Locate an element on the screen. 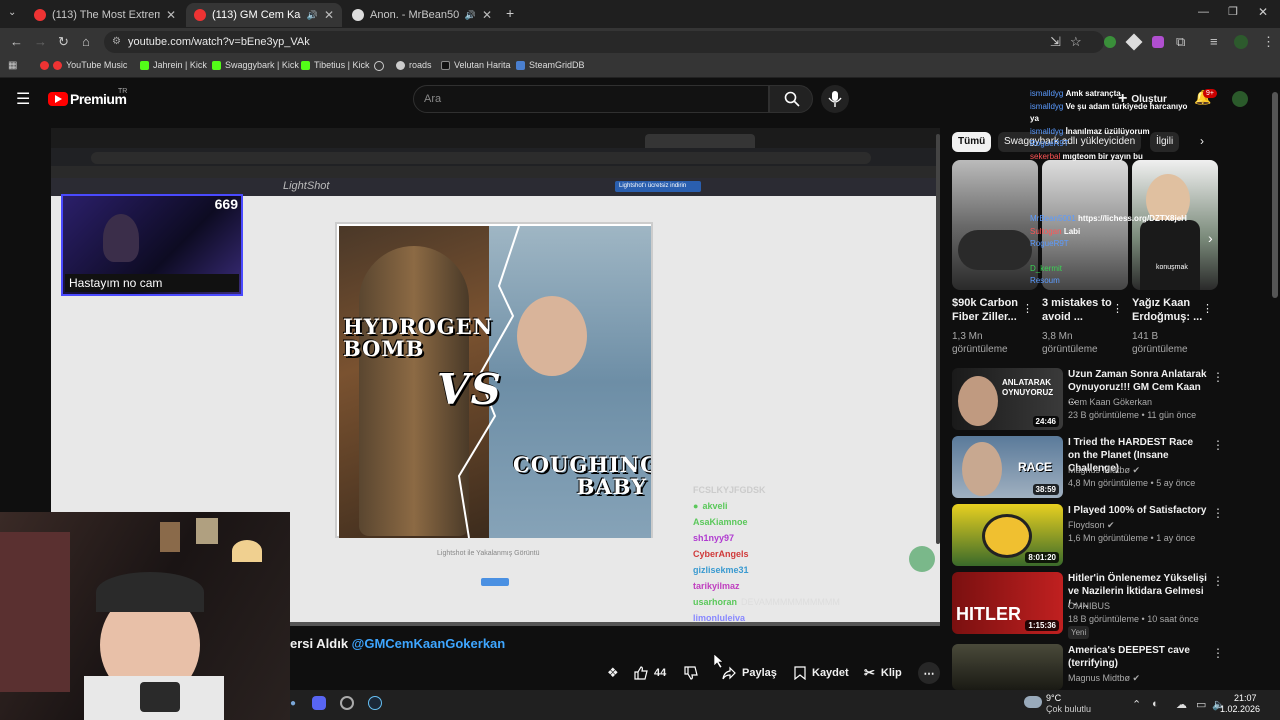  taskbar-icon: ● is located at coordinates (293, 703).